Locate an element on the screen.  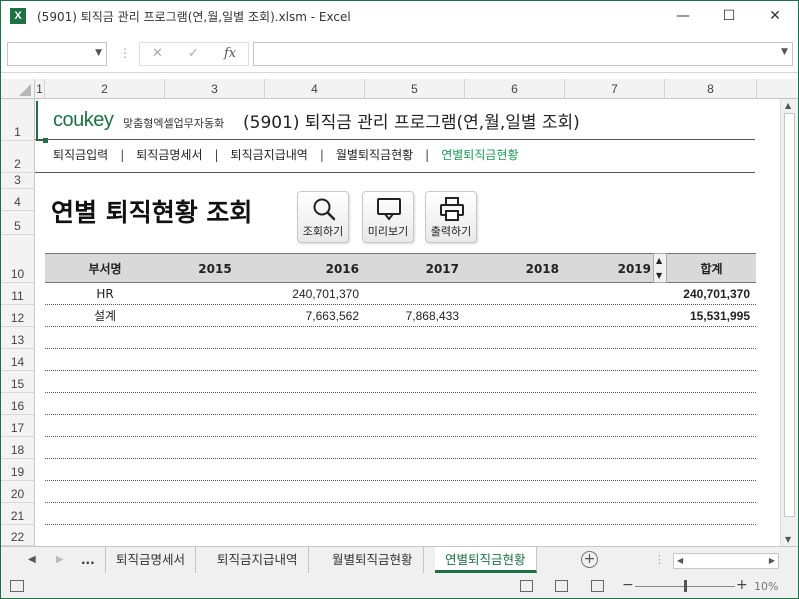
tab-payment-history: 퇴직금지급내역 is located at coordinates (258, 560).